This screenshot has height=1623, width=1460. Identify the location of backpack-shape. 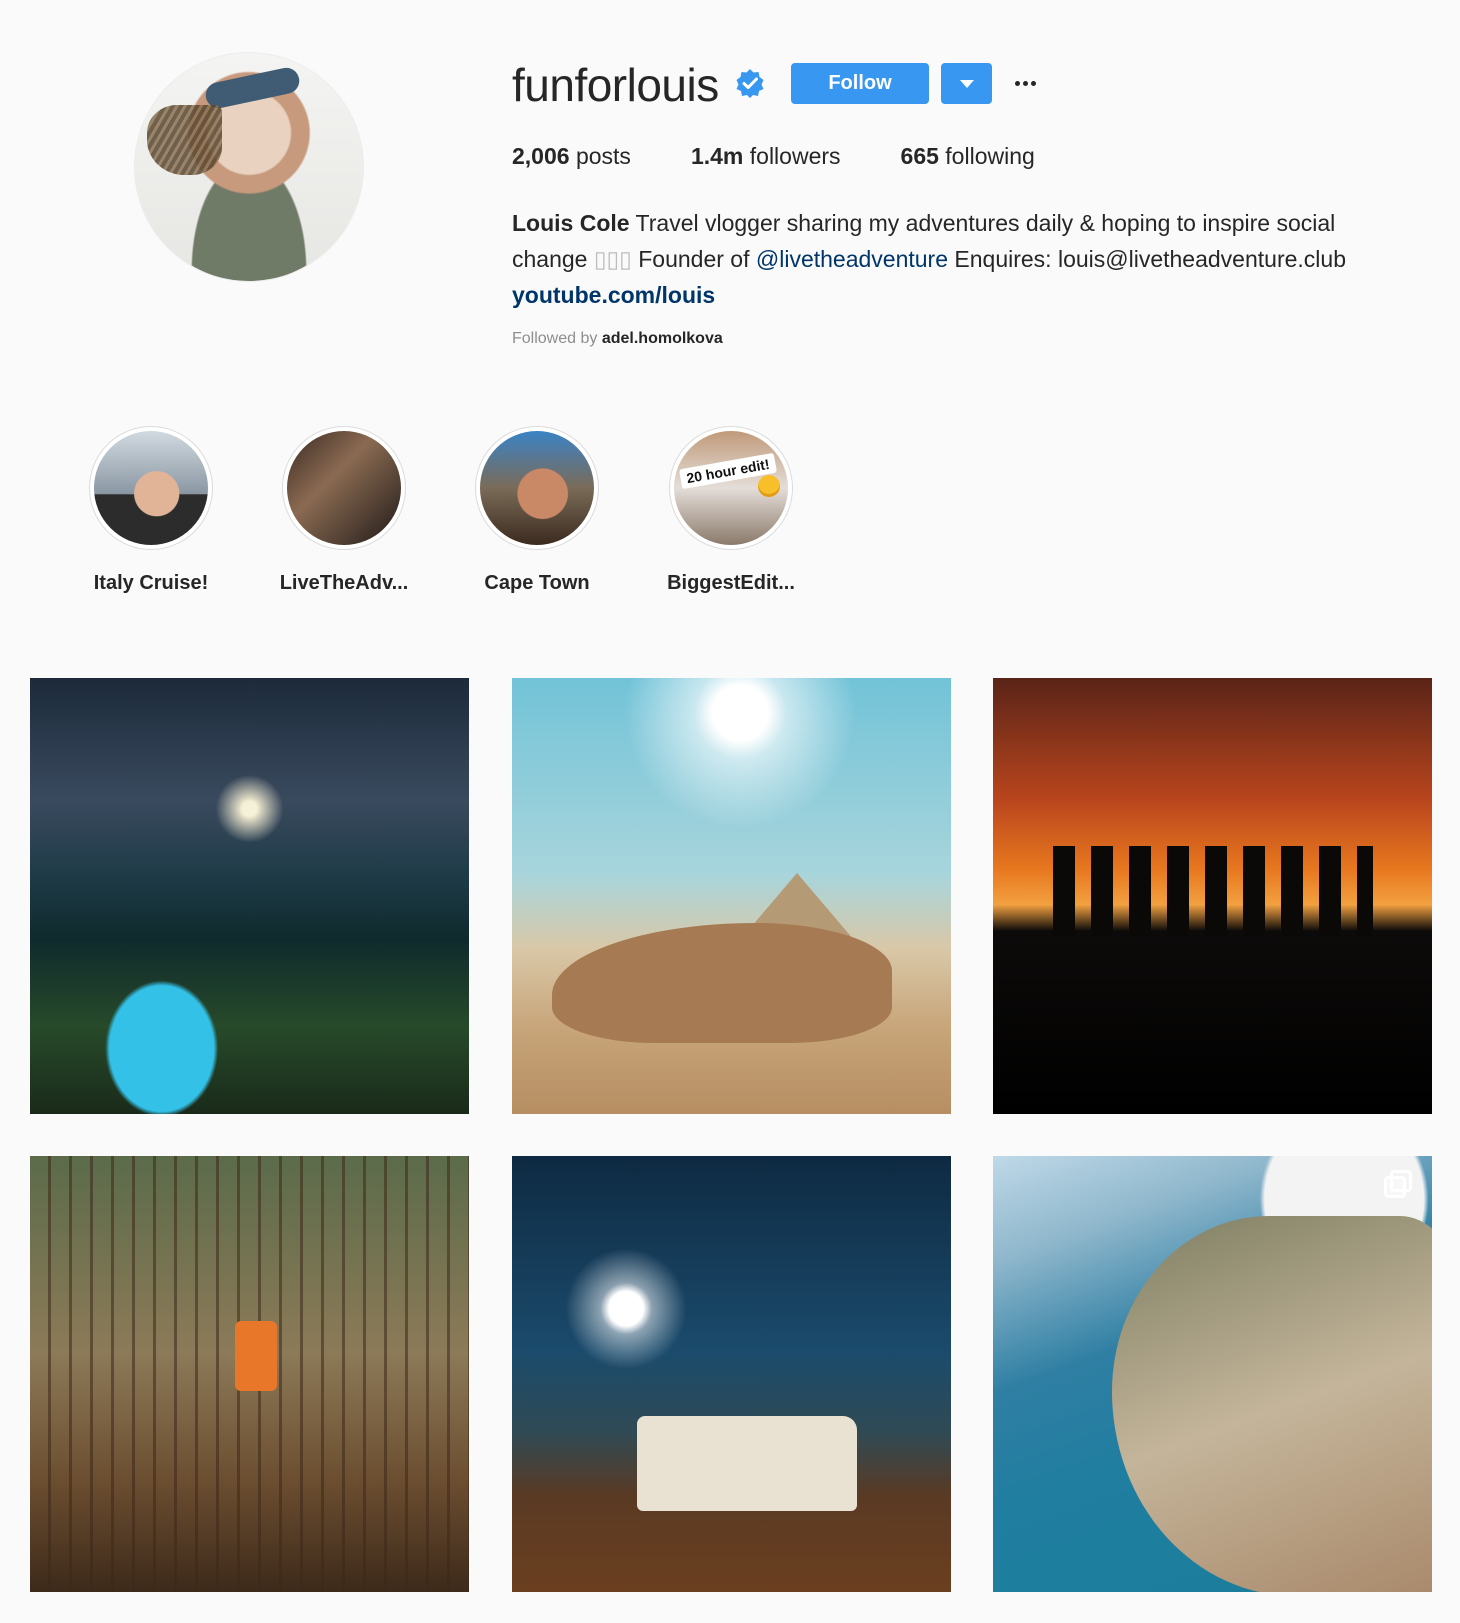
(256, 1356).